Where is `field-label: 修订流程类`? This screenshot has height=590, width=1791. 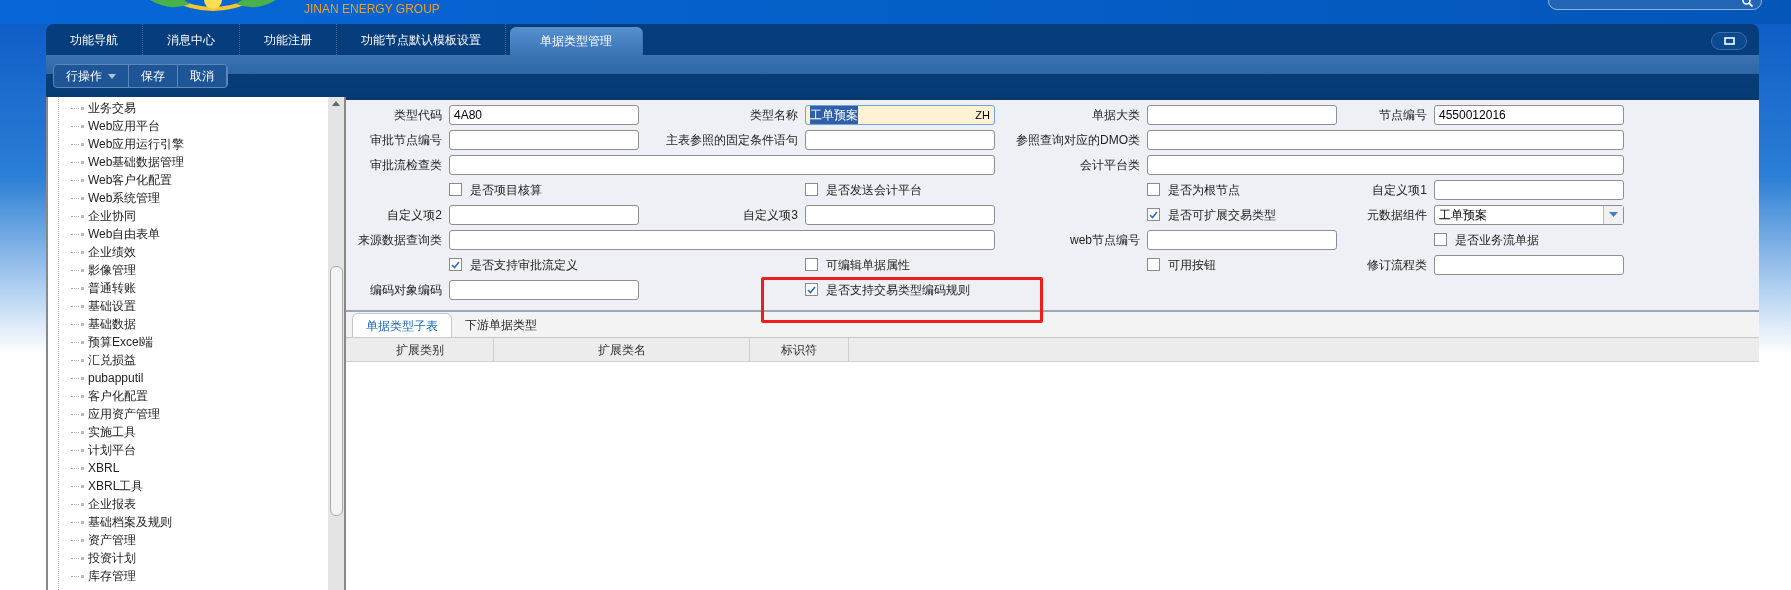
field-label: 修订流程类 is located at coordinates (1396, 265).